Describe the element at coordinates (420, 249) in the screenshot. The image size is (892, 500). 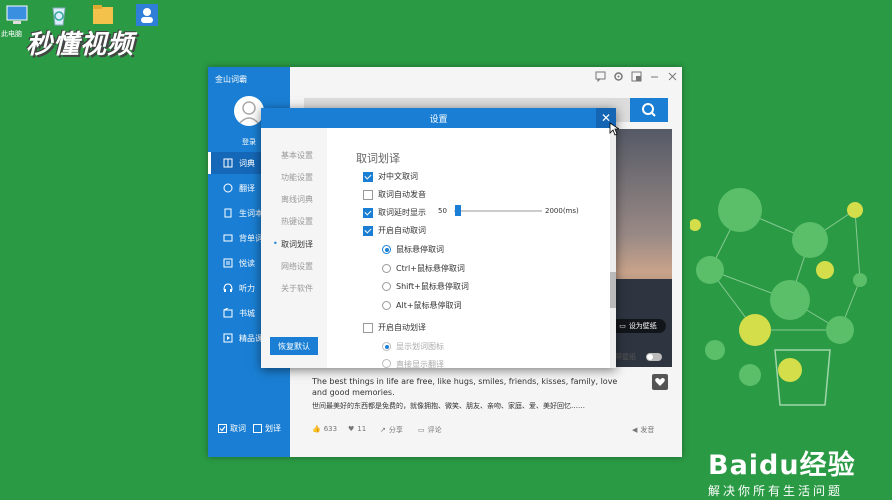
I see `option-label: 鼠标悬停取词` at that location.